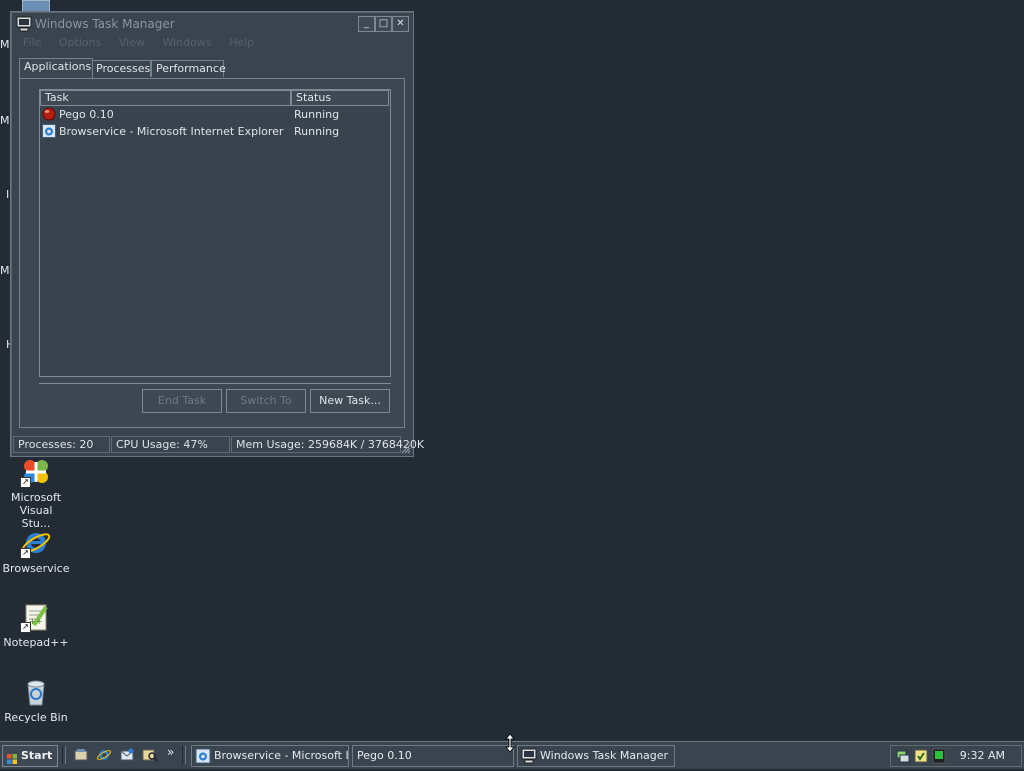 The height and width of the screenshot is (771, 1024). What do you see at coordinates (81, 755) in the screenshot?
I see `show-desktop-icon` at bounding box center [81, 755].